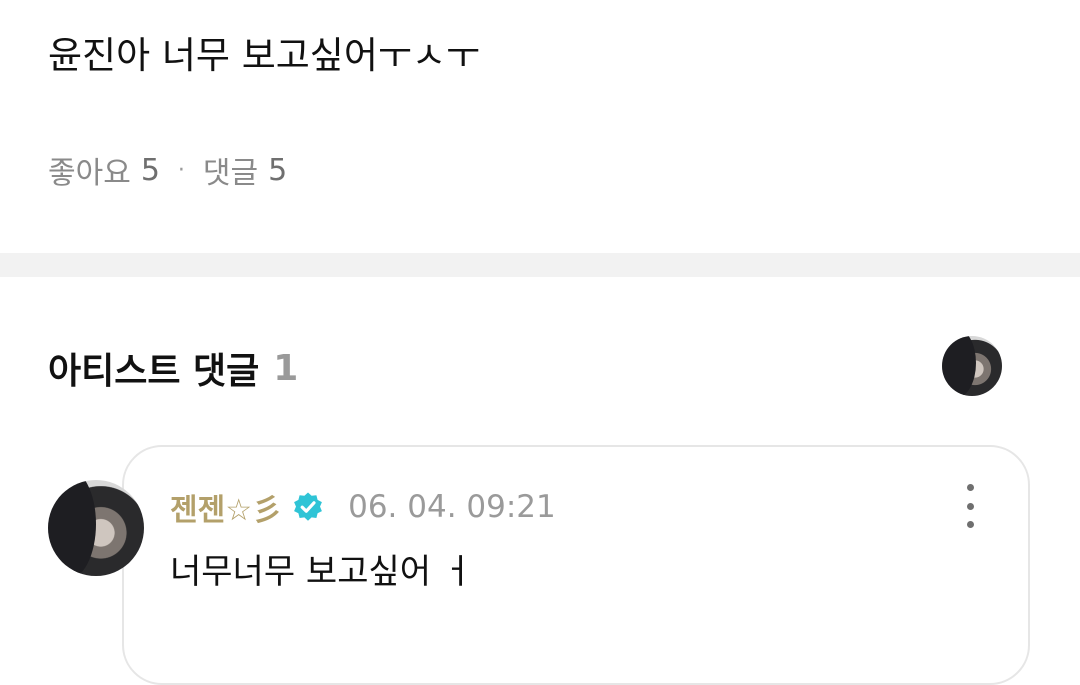  I want to click on post-body-text: 윤진아 너무 보고싶어ㅜㅅㅜ, so click(264, 55).